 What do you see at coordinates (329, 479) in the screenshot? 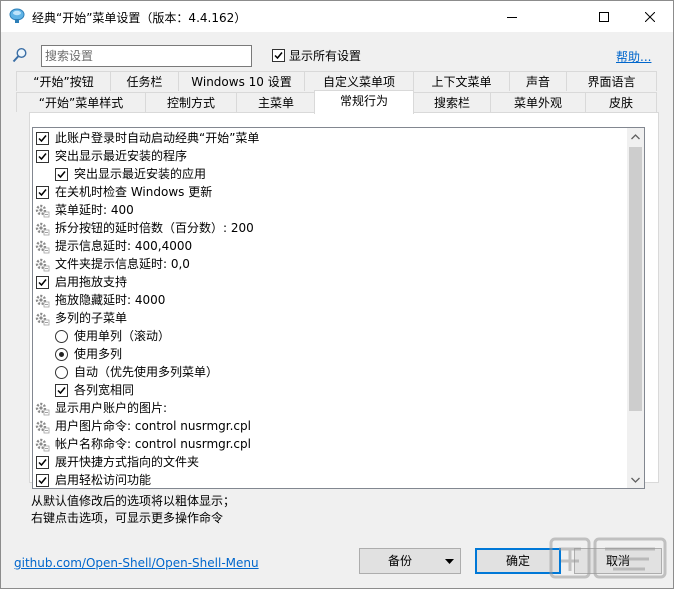
I see `setting-item: 启用轻松访问功能` at bounding box center [329, 479].